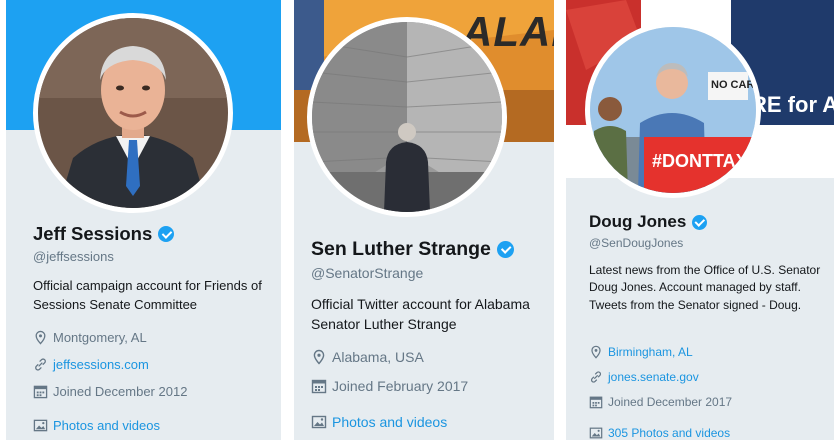 This screenshot has width=838, height=440. I want to click on profile-joined: Joined December 2017, so click(660, 402).